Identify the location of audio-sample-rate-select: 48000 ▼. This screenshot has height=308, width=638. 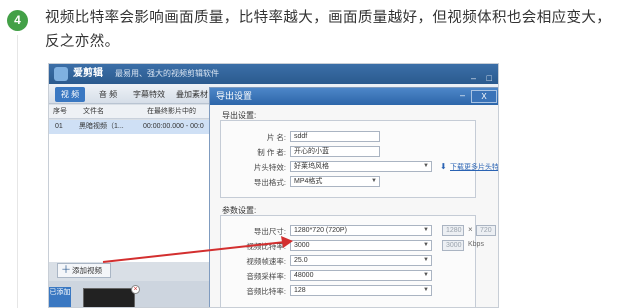
(361, 275).